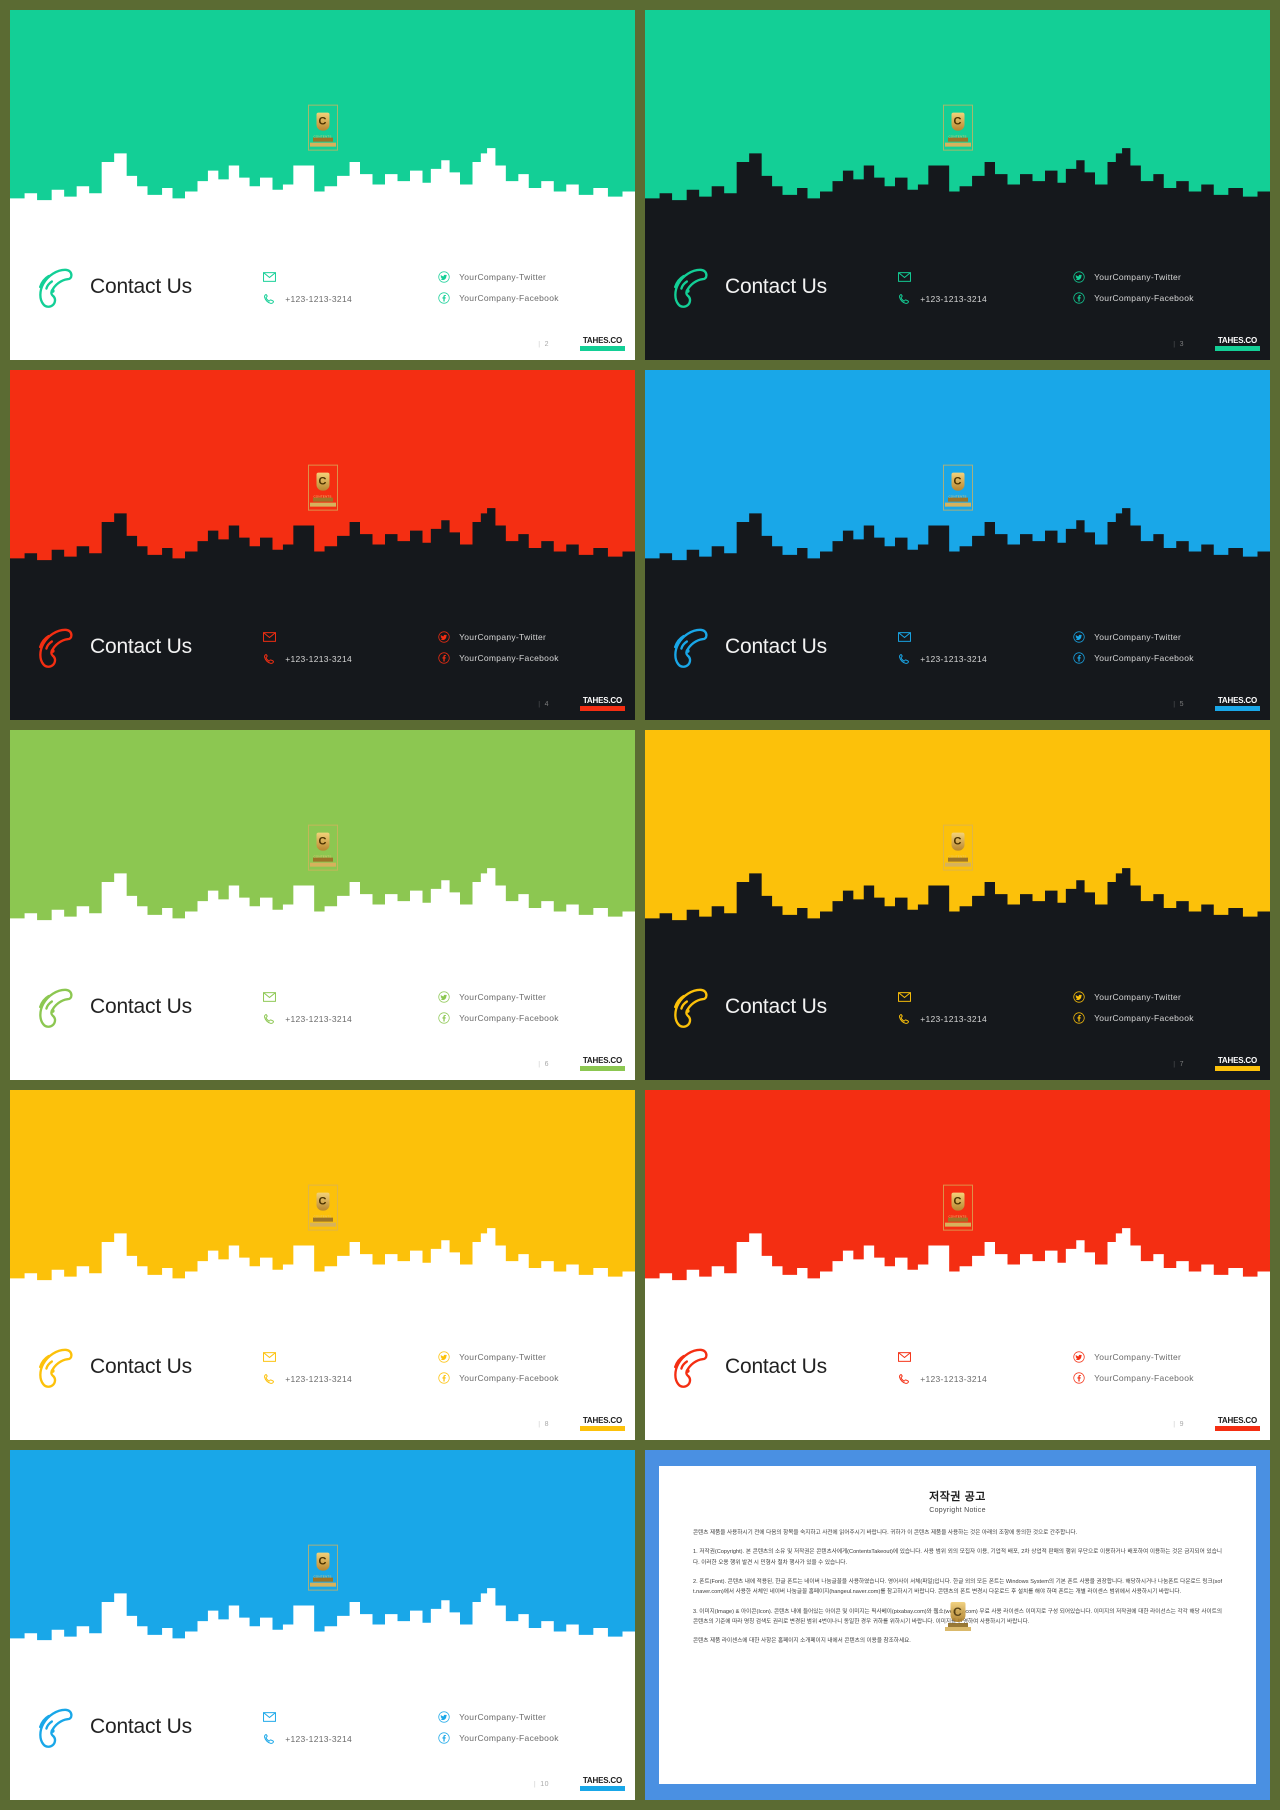 This screenshot has width=1280, height=1810. I want to click on contact-col-mid-8: +123-1213-3214, so click(350, 1367).